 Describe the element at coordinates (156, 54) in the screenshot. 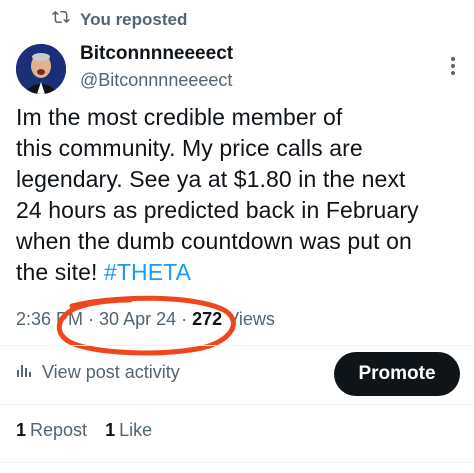

I see `author-display-name: Bitconnnneeeect` at that location.